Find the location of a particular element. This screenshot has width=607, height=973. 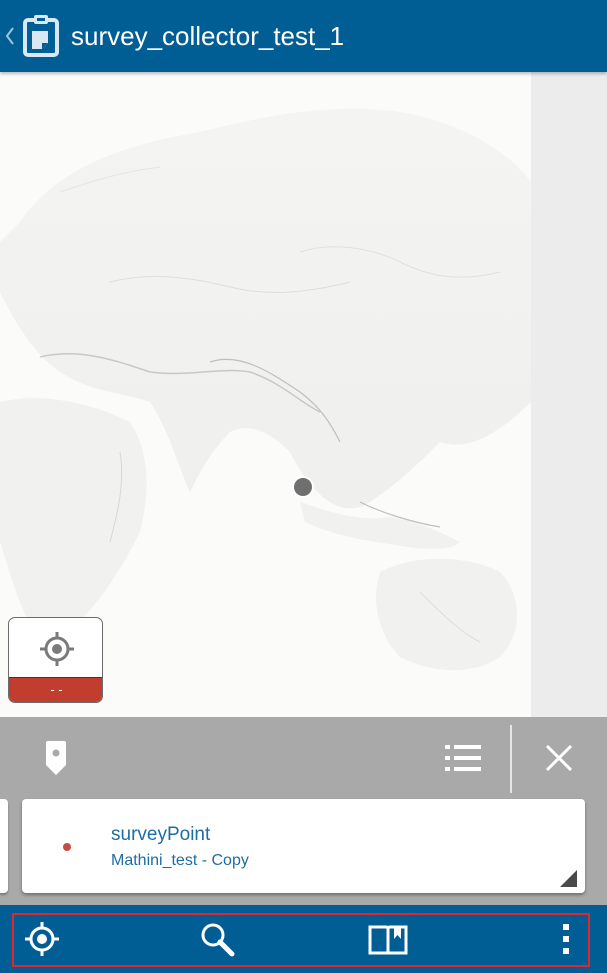

search-icon is located at coordinates (217, 939).